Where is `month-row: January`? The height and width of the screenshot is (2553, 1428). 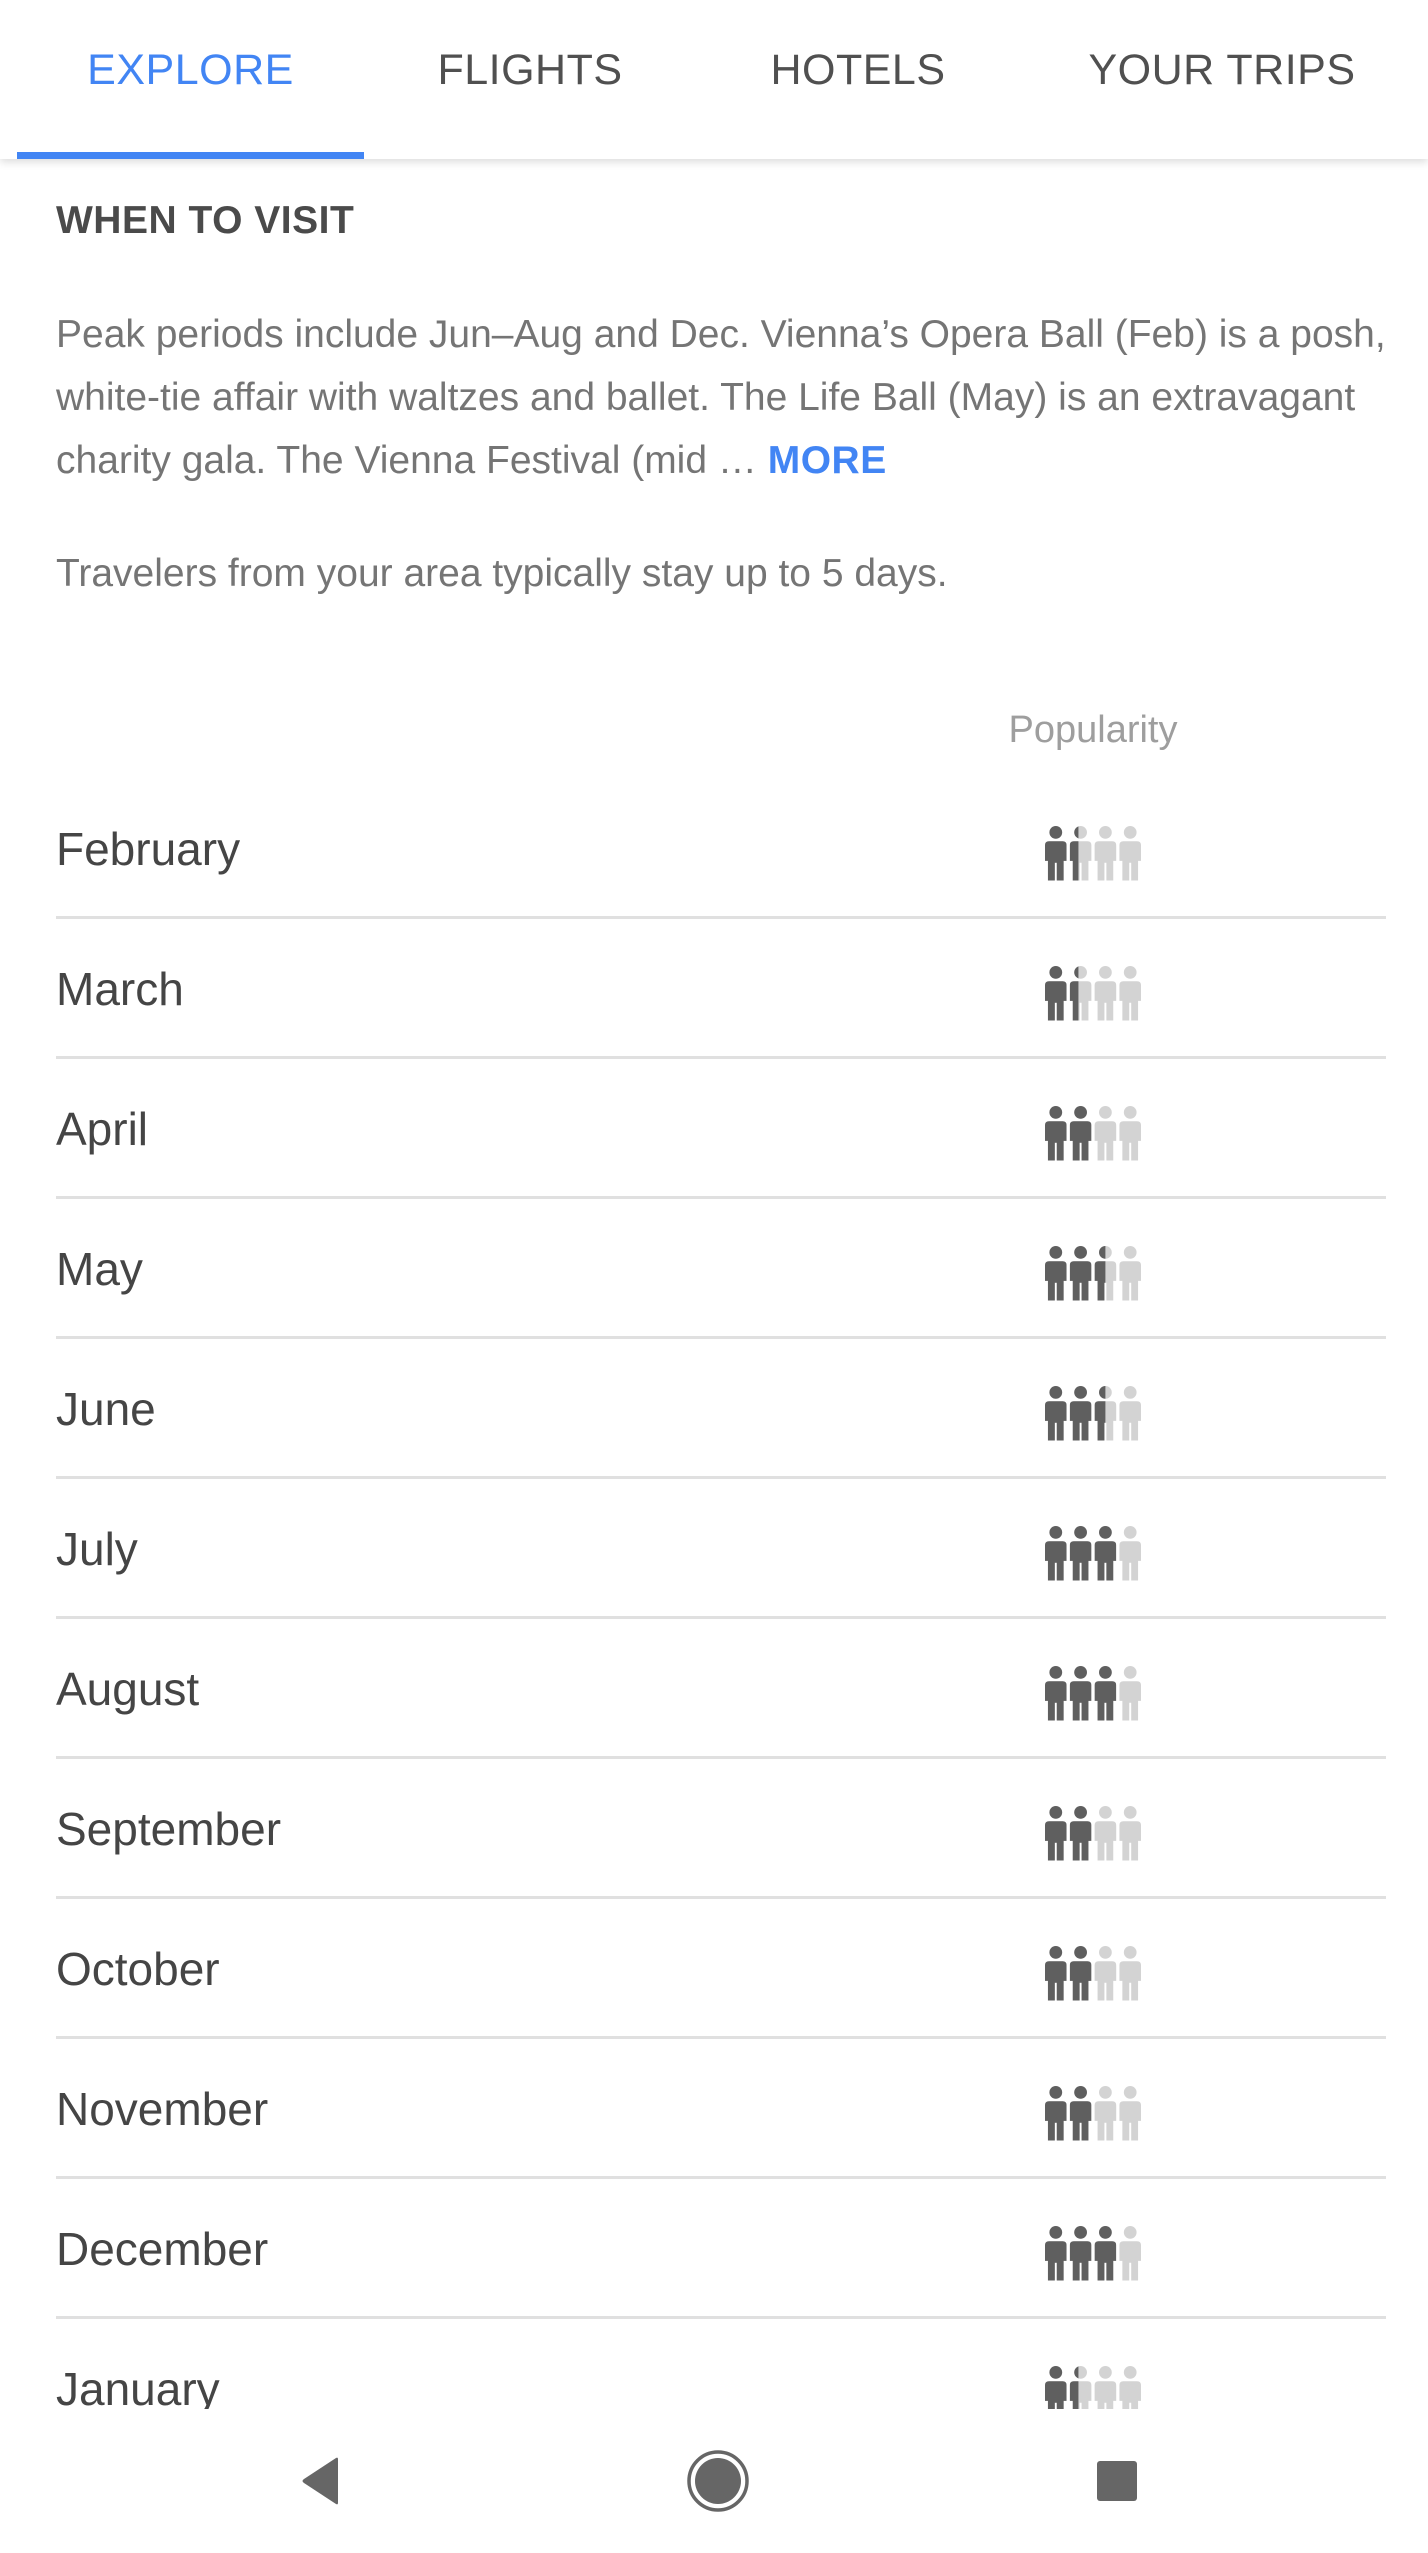 month-row: January is located at coordinates (721, 2364).